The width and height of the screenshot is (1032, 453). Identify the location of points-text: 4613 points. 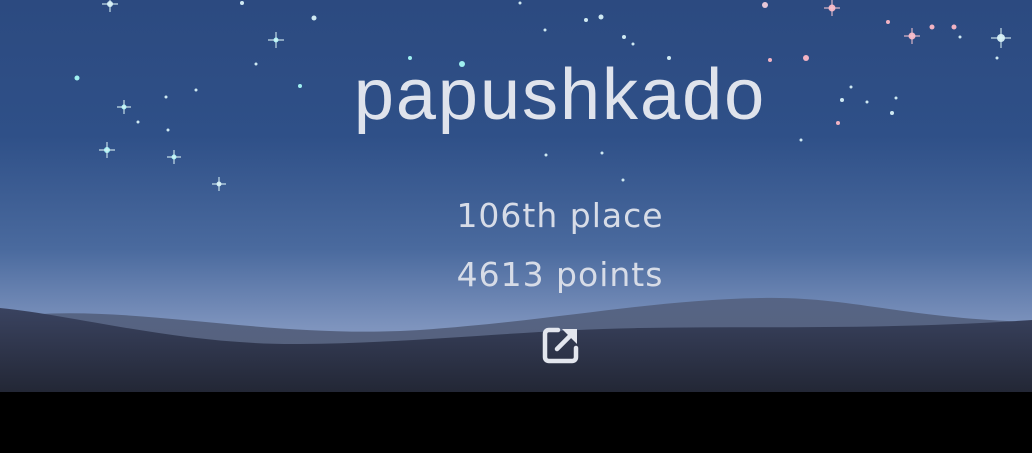
(560, 274).